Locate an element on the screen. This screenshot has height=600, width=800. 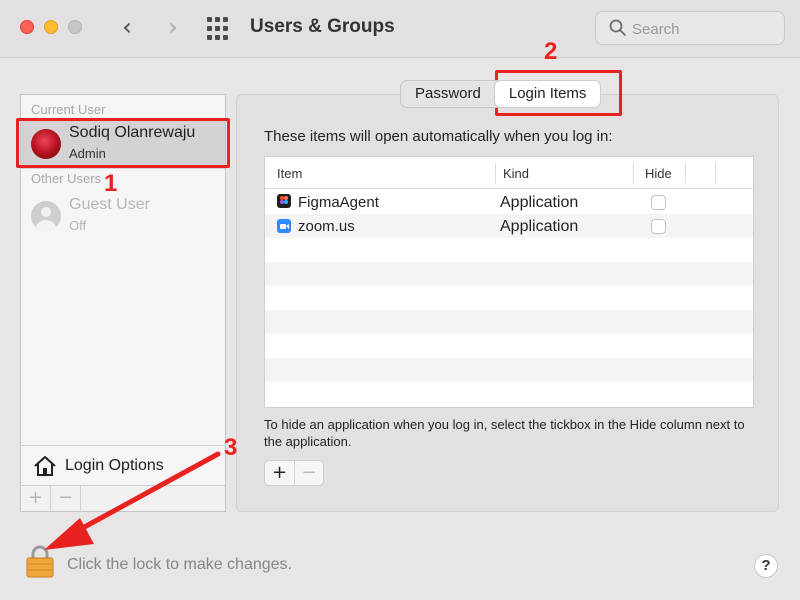
current-user-section-label: Current User is located at coordinates (68, 109).